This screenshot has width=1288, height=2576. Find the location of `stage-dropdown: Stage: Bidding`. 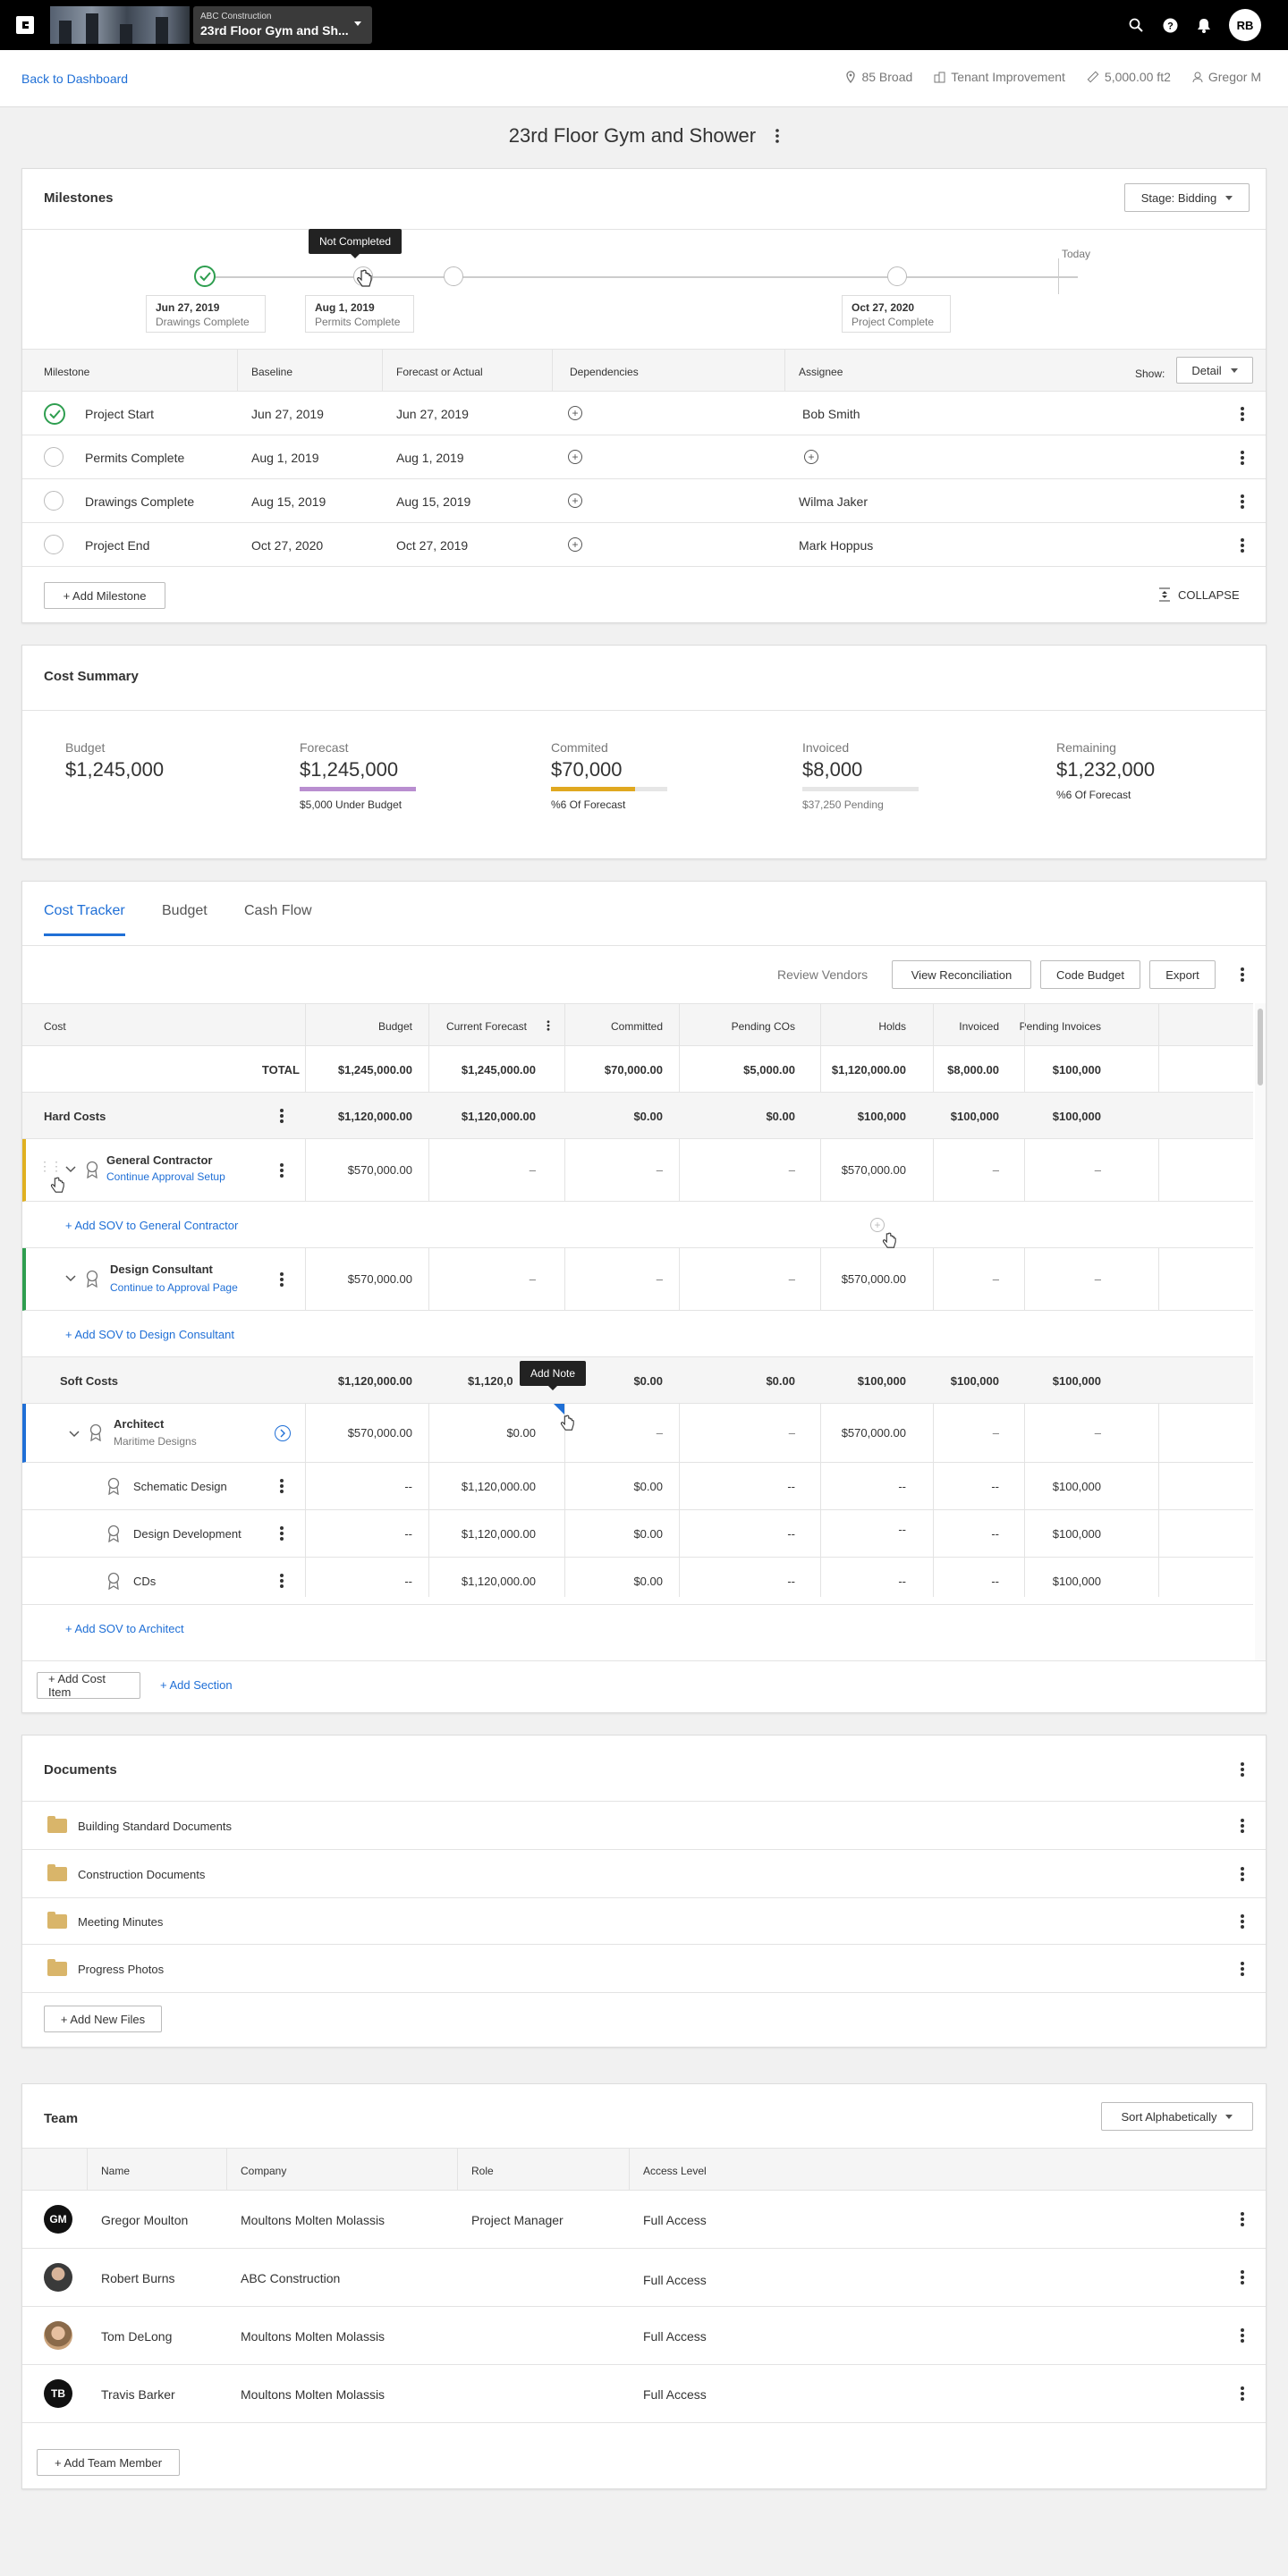

stage-dropdown: Stage: Bidding is located at coordinates (1187, 197).